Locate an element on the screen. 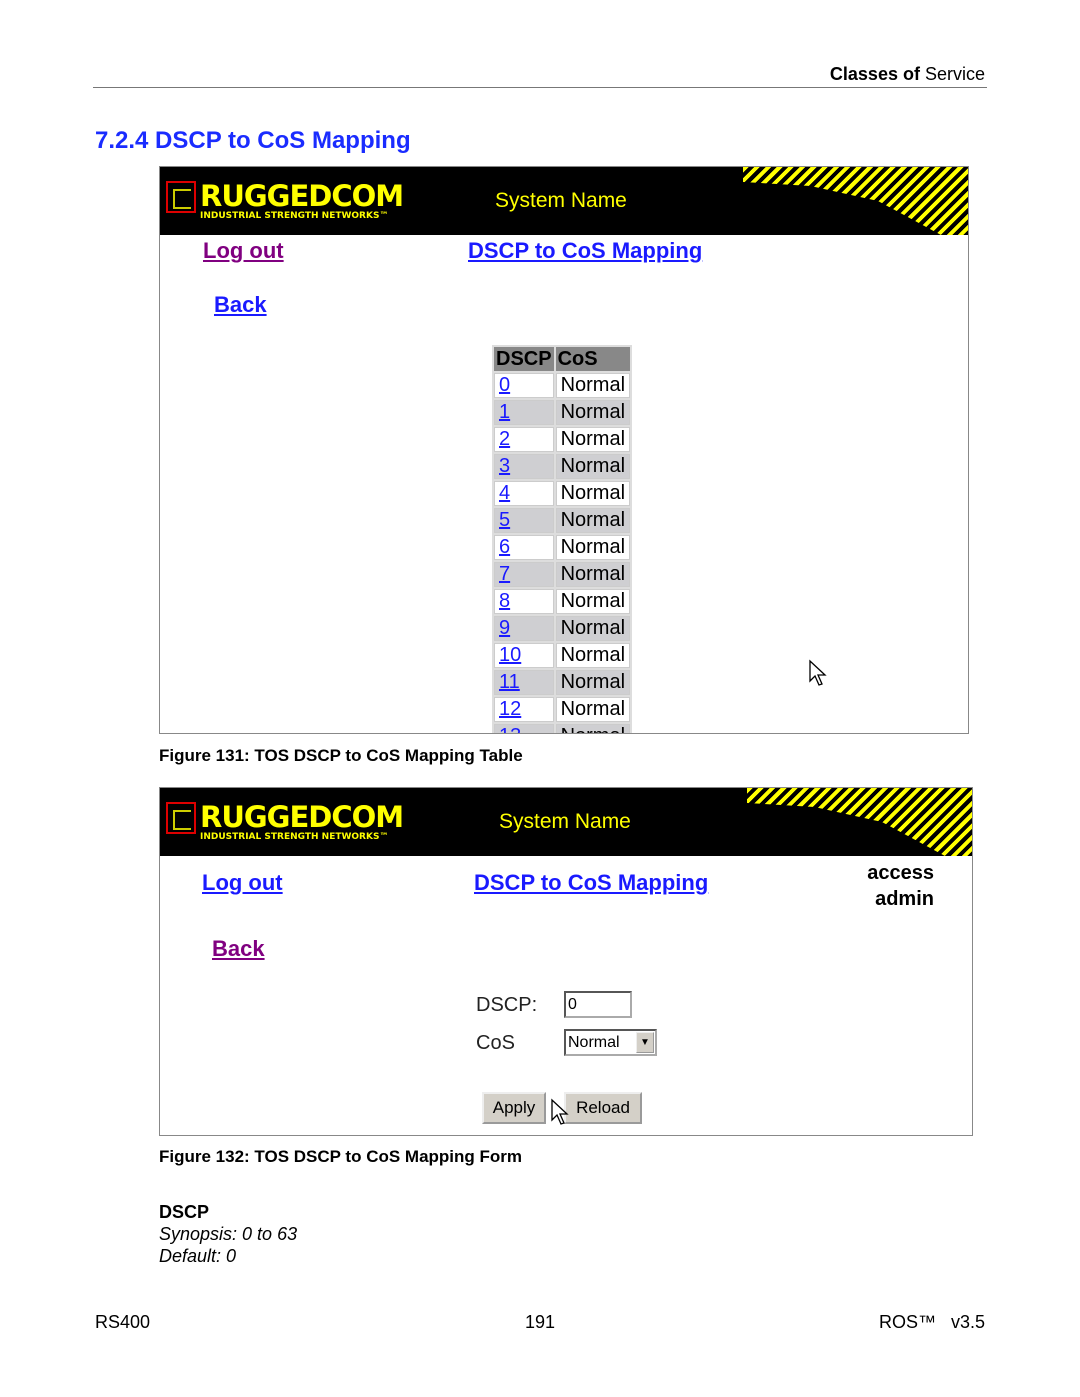 This screenshot has width=1080, height=1397. parameter-synopsis: Synopsis: 0 to 63 is located at coordinates (228, 1234).